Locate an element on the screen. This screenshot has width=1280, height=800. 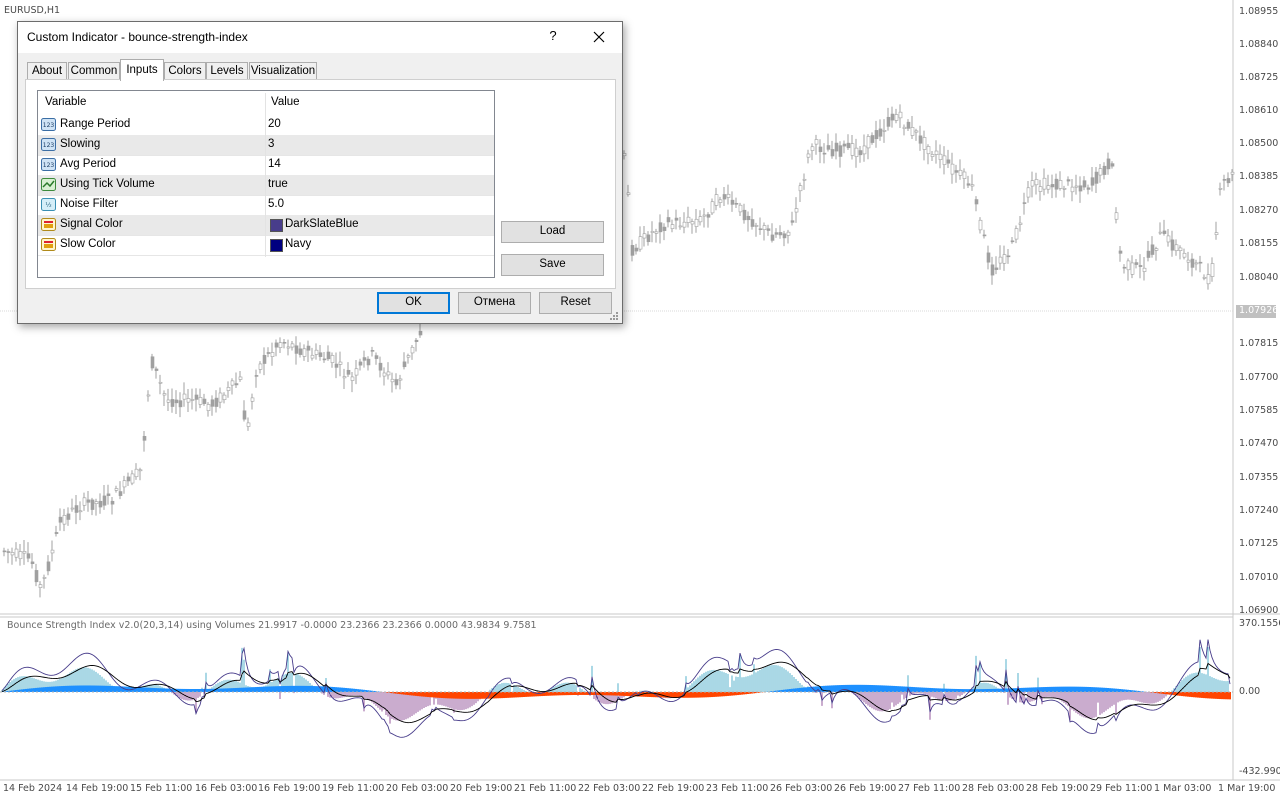
input-name: Using Tick Volume is located at coordinates (107, 184).